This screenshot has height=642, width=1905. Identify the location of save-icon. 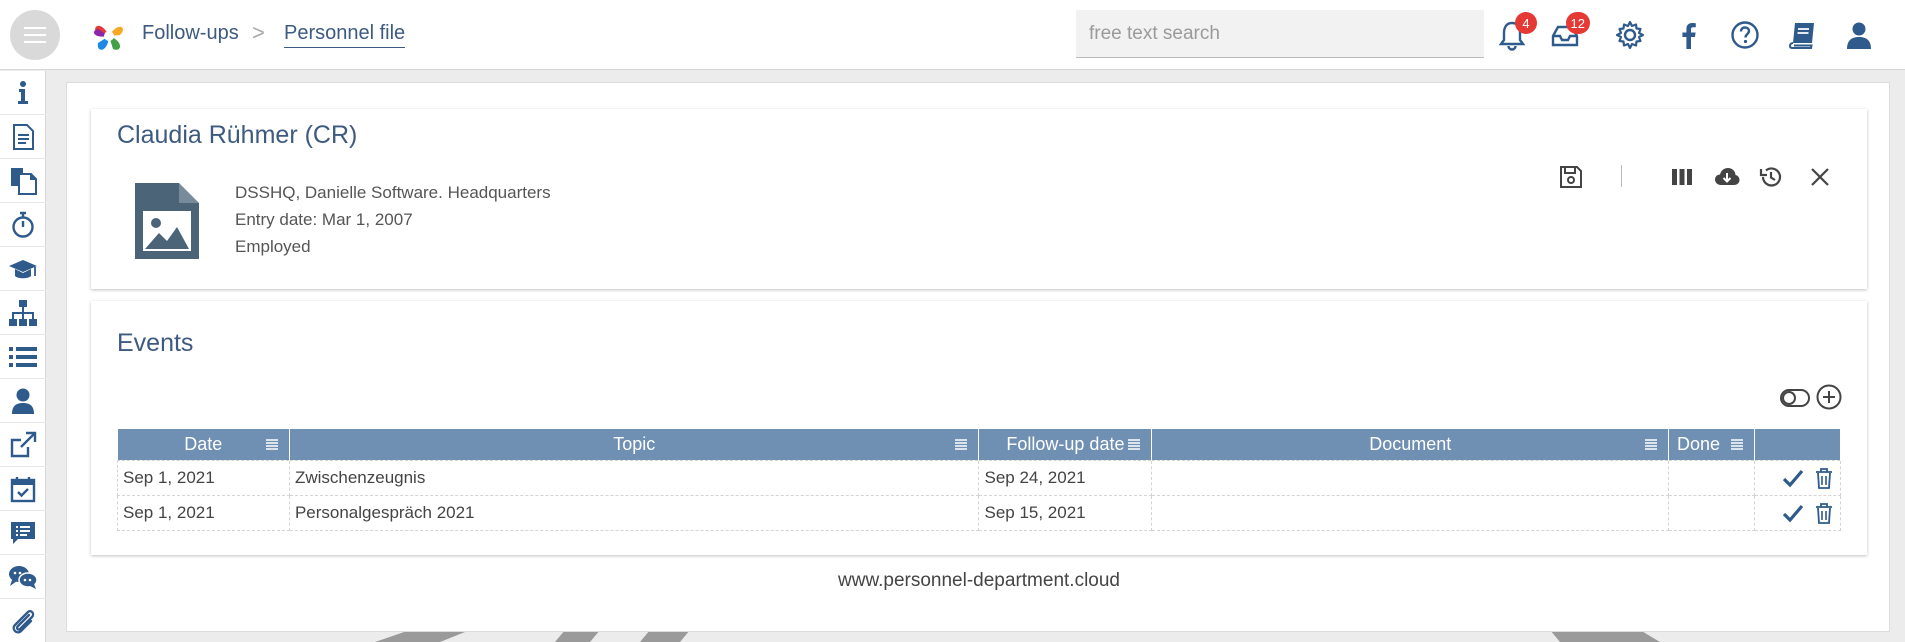
(1571, 177).